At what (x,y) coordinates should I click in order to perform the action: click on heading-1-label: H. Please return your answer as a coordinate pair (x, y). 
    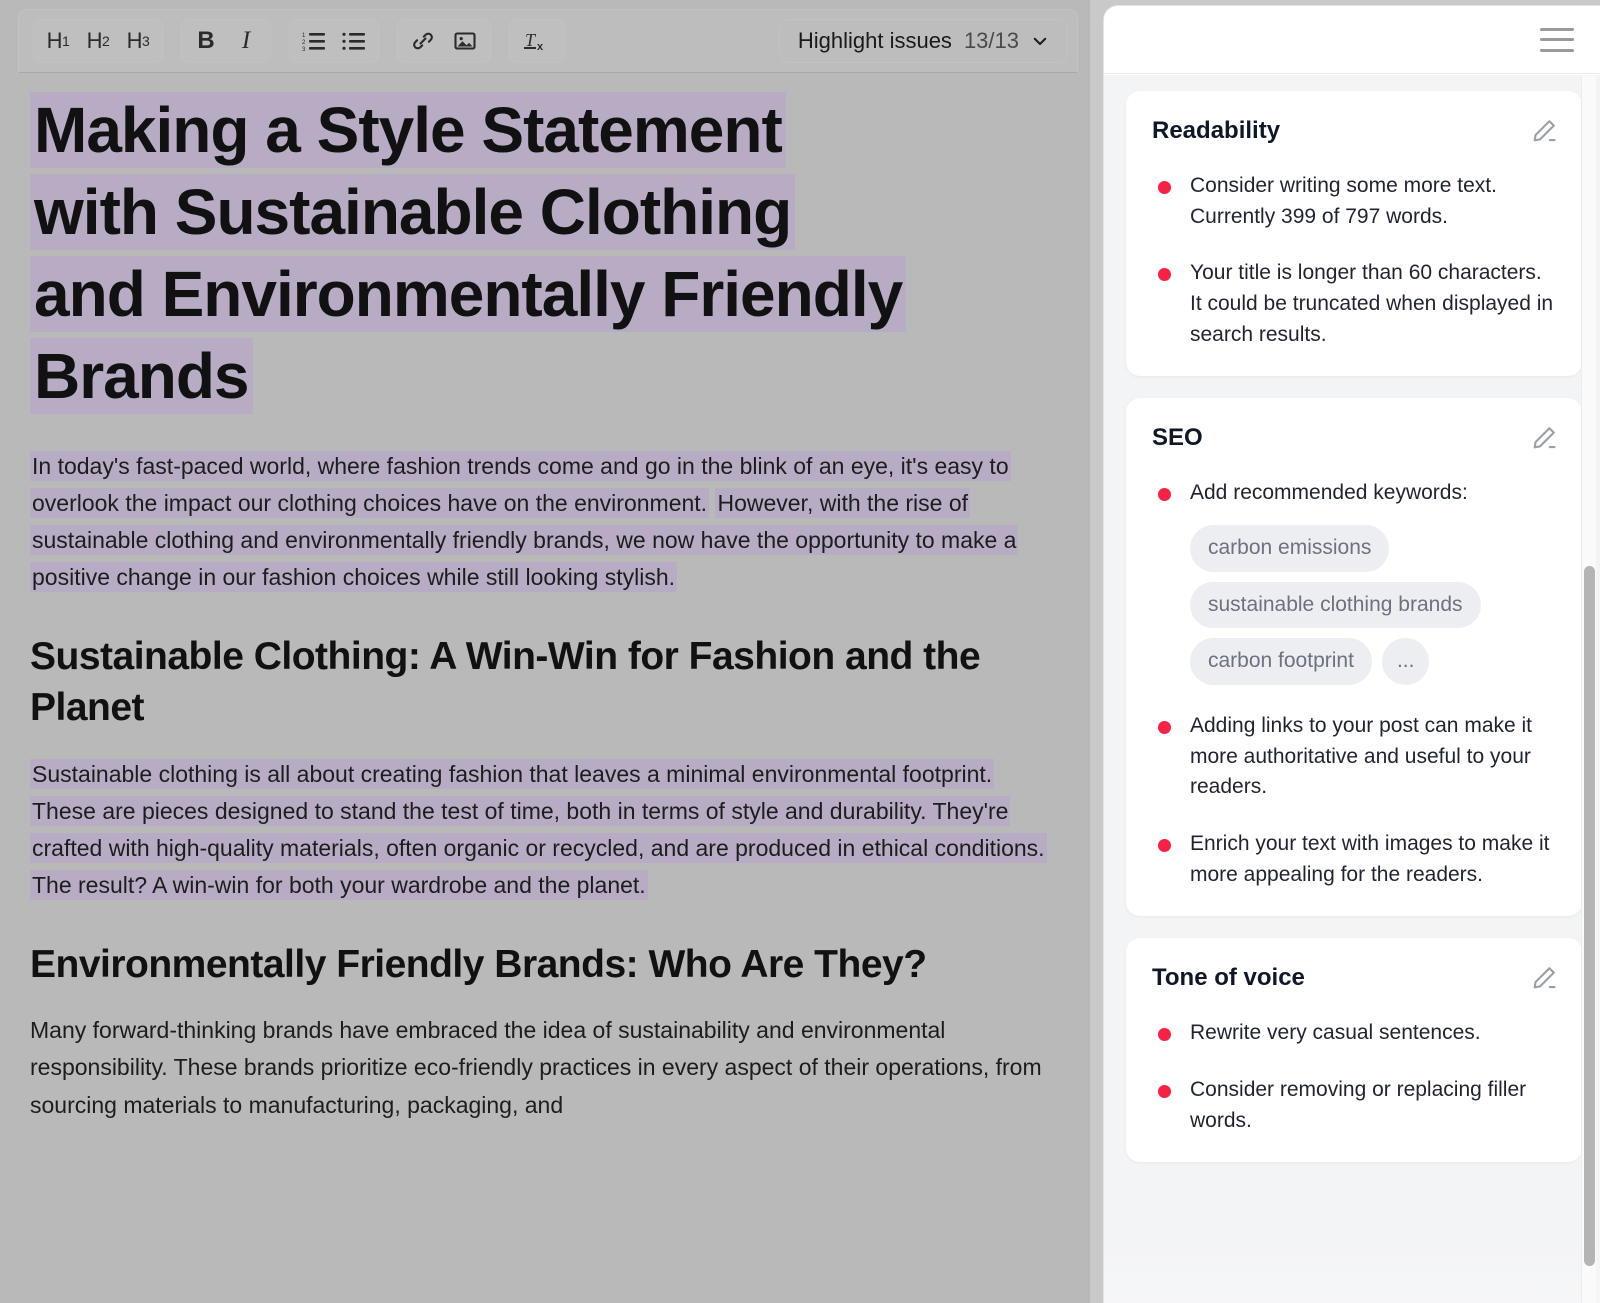
    Looking at the image, I should click on (54, 40).